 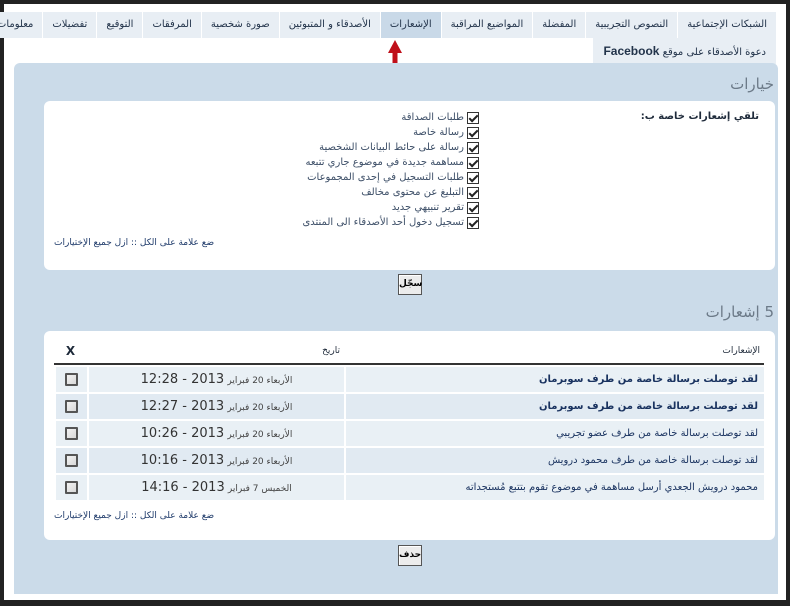 I want to click on tab-invite-facebook-friends: دعوة الأصدقاء على موقع Facebook, so click(x=684, y=51).